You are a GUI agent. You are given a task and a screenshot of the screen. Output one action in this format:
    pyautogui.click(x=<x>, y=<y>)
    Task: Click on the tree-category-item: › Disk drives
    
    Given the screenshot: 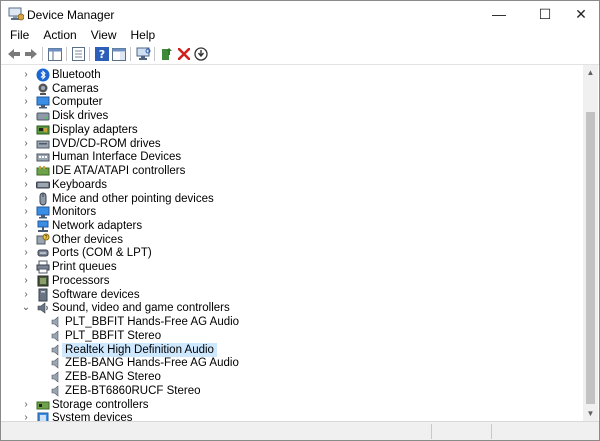 What is the action you would take?
    pyautogui.click(x=294, y=116)
    